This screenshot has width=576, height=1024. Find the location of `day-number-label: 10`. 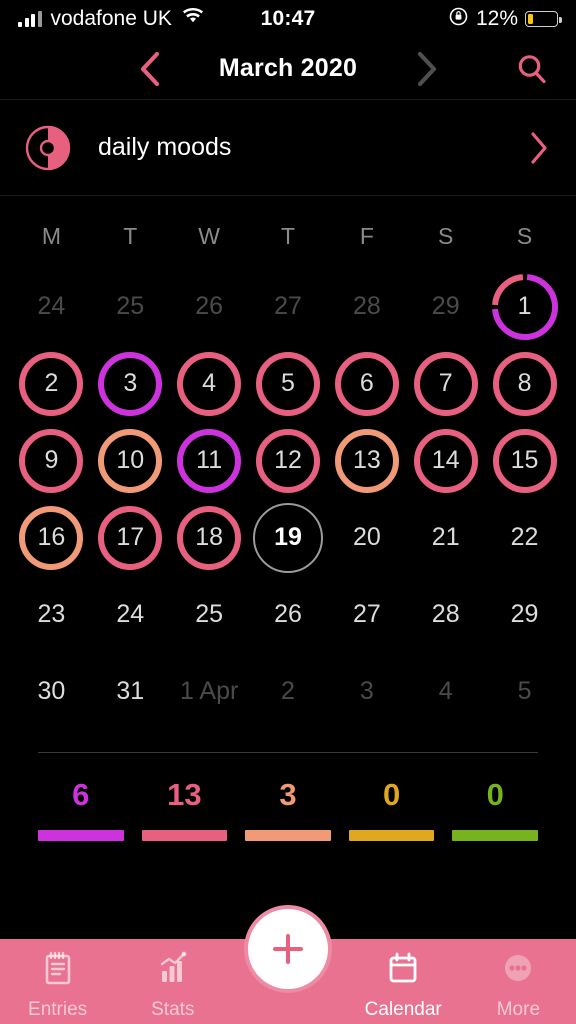

day-number-label: 10 is located at coordinates (130, 460).